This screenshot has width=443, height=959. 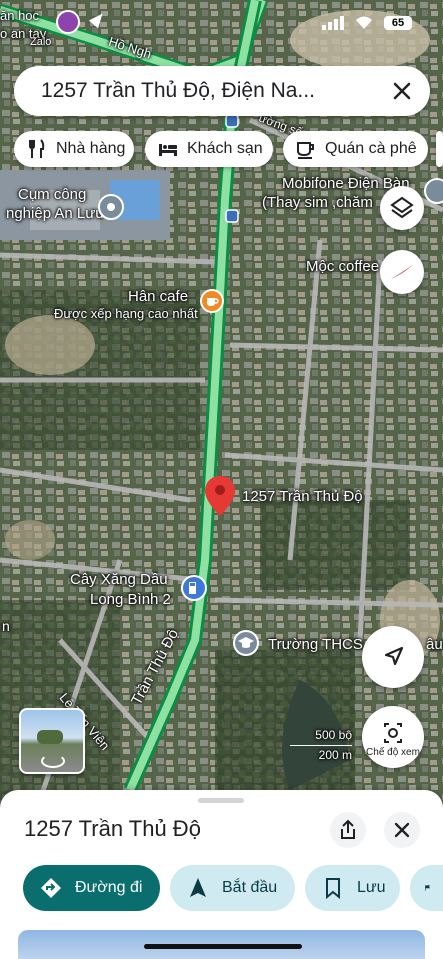 What do you see at coordinates (439, 149) in the screenshot?
I see `chip-more` at bounding box center [439, 149].